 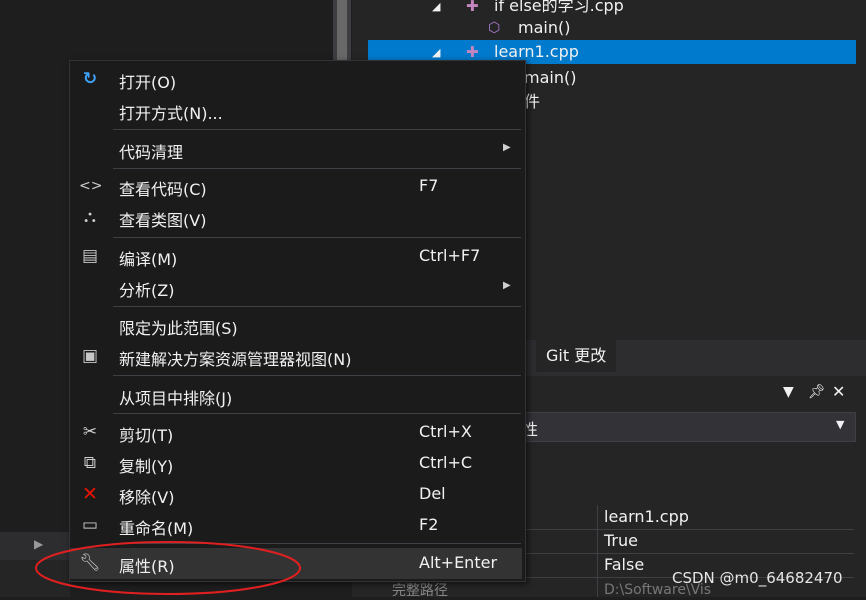 What do you see at coordinates (296, 395) in the screenshot?
I see `menu-item-exclude-from-project: 从项目中排除(J)` at bounding box center [296, 395].